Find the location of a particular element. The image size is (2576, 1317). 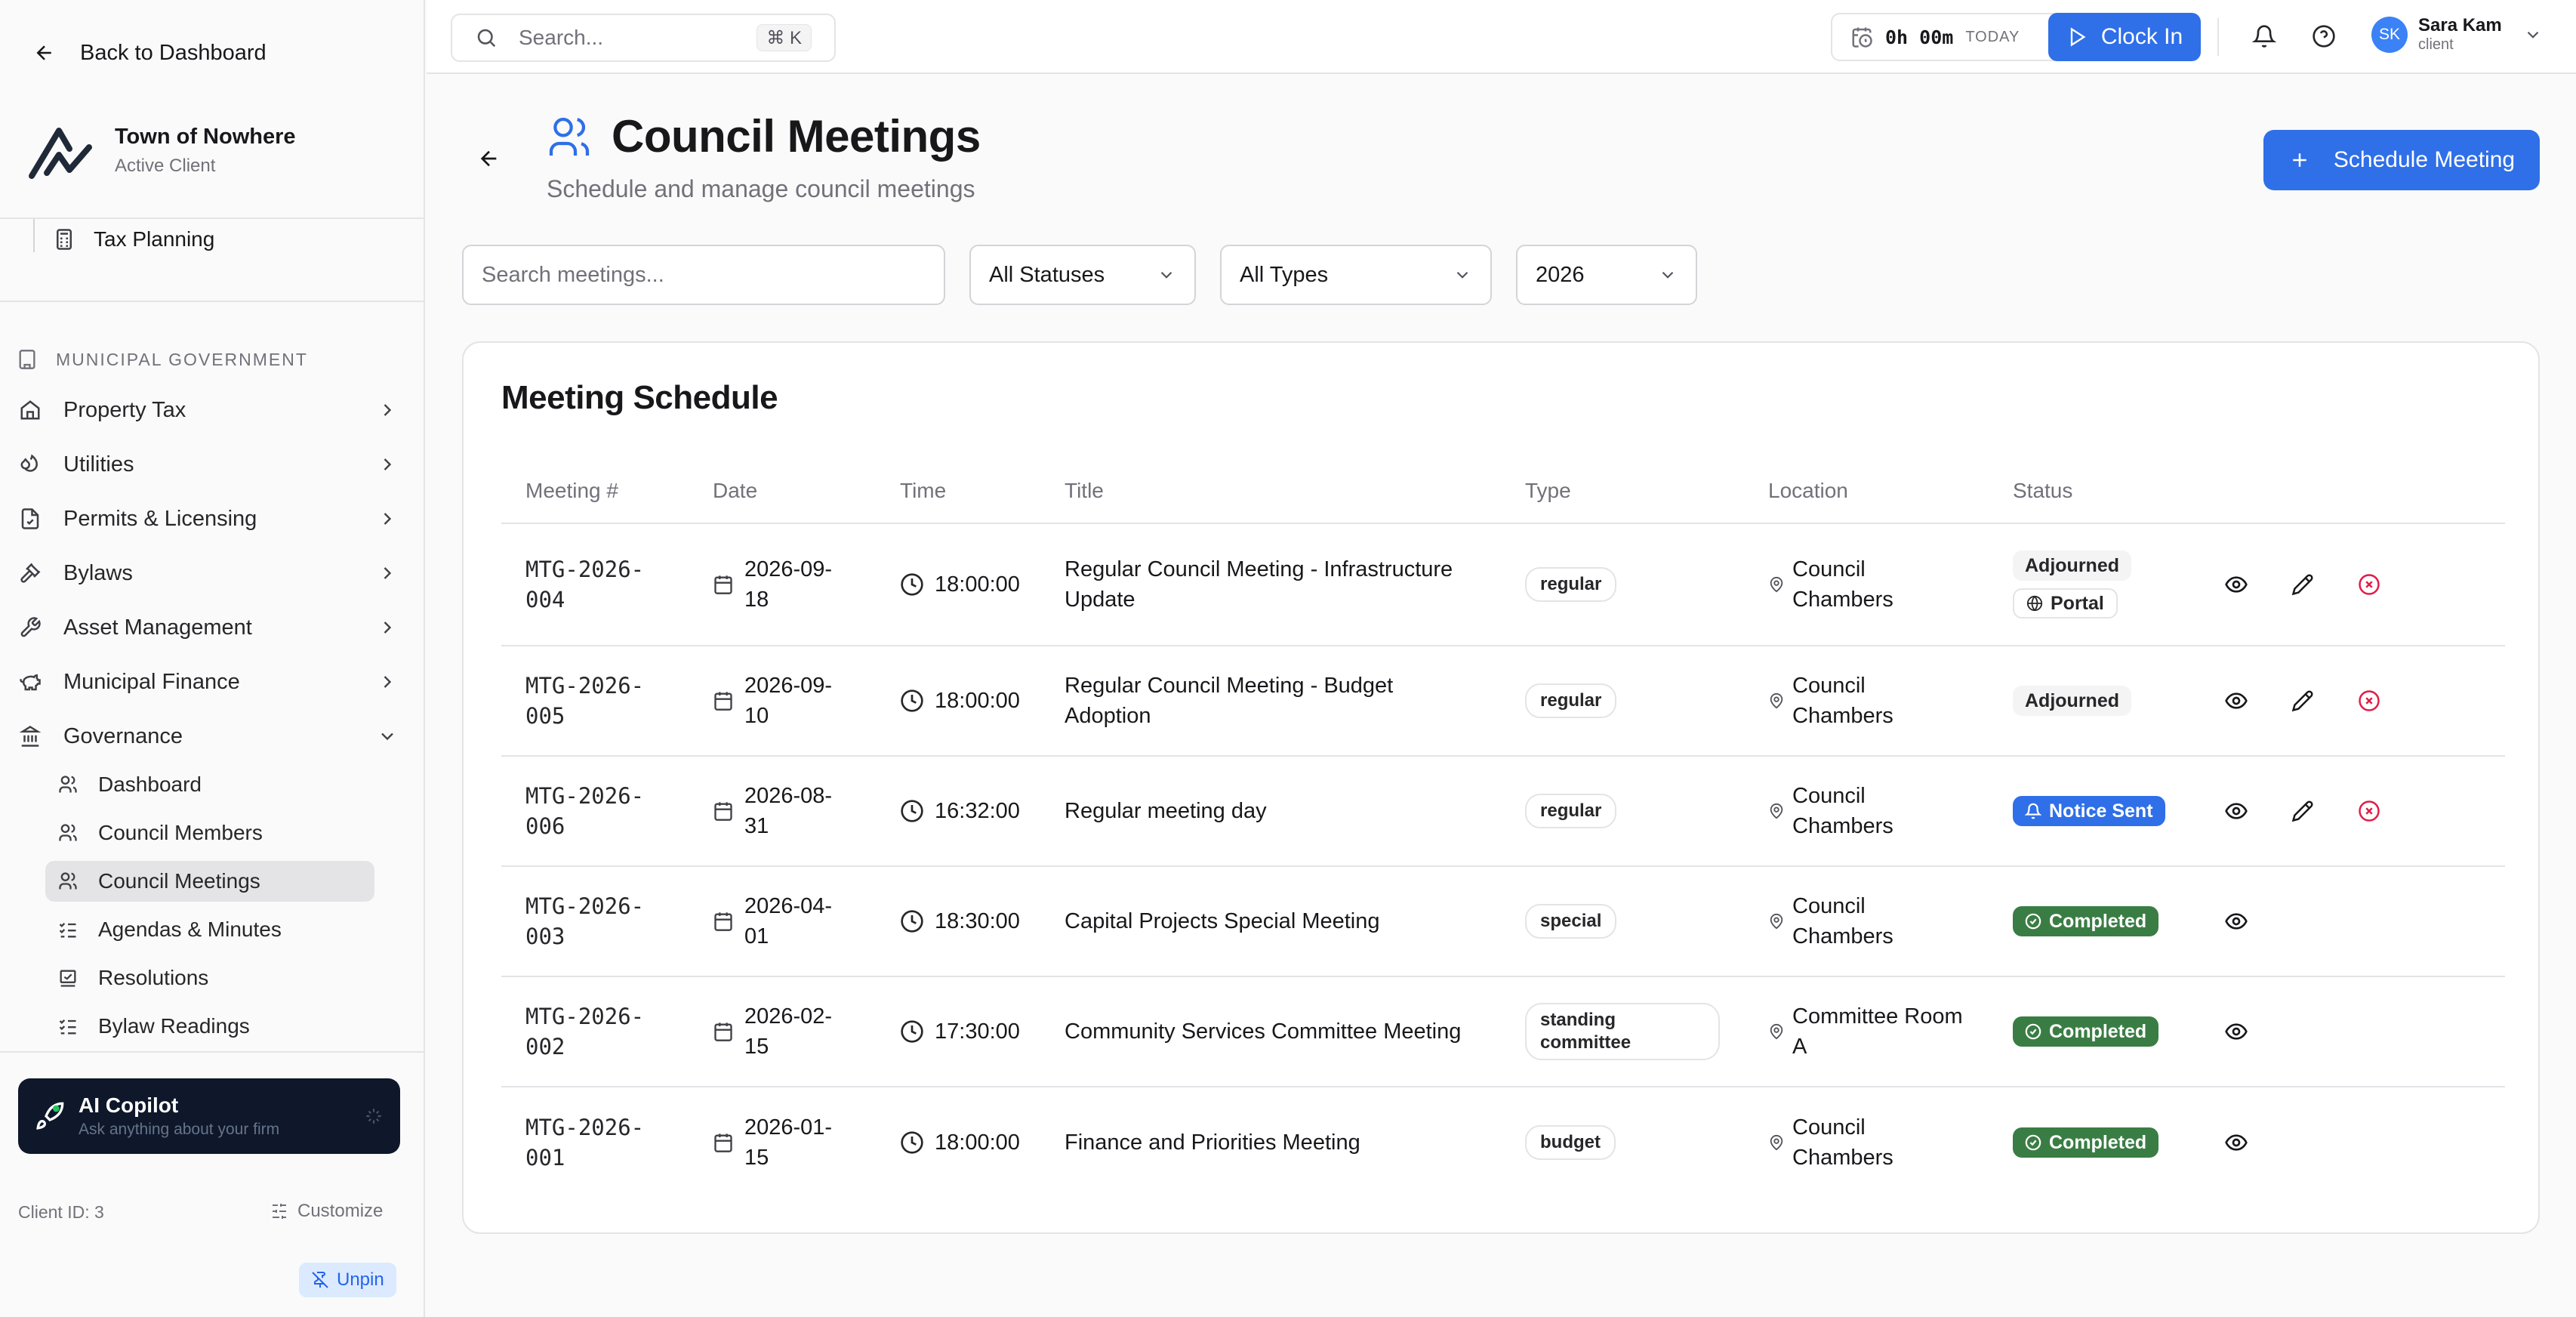

schedule-meeting-button: Schedule Meeting is located at coordinates (2401, 160).